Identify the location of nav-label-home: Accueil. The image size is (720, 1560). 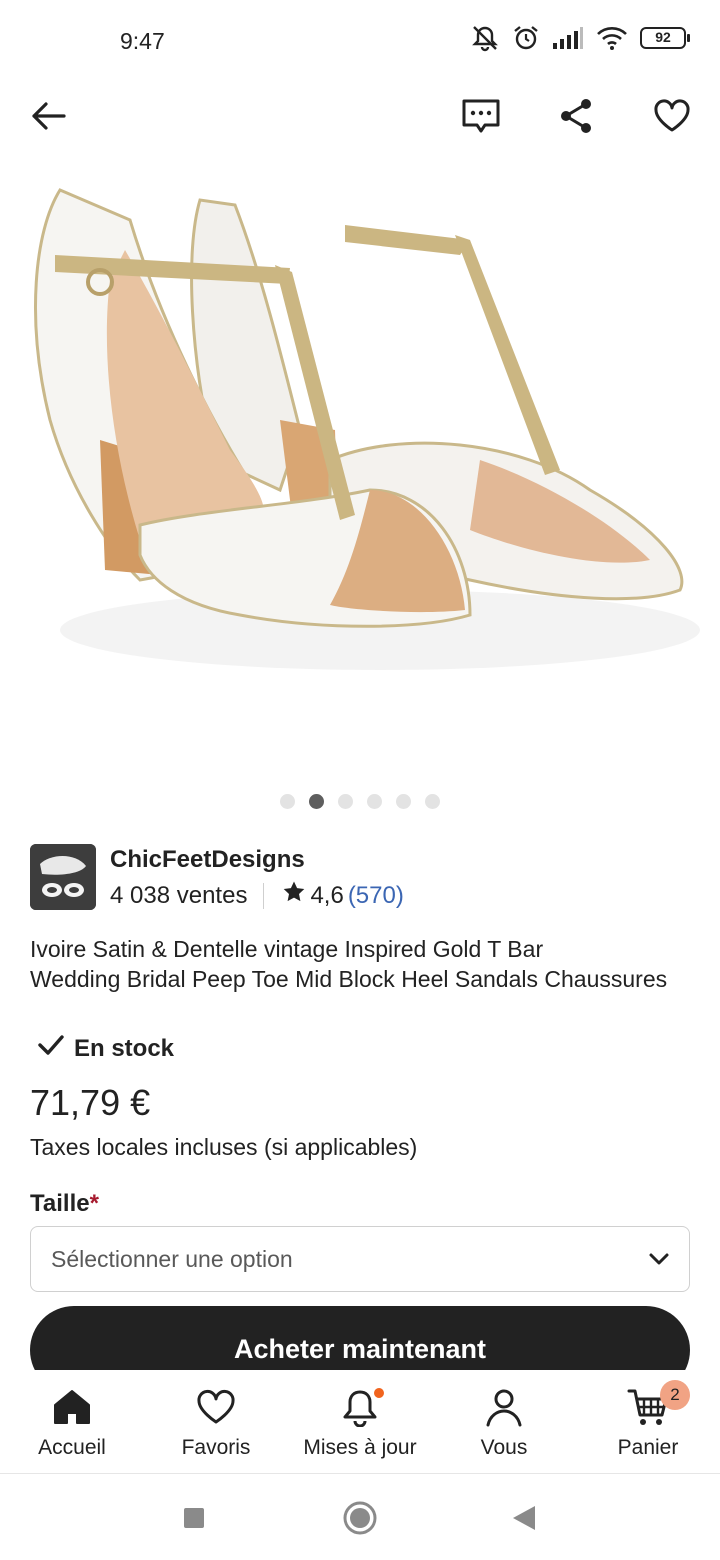
(72, 1447).